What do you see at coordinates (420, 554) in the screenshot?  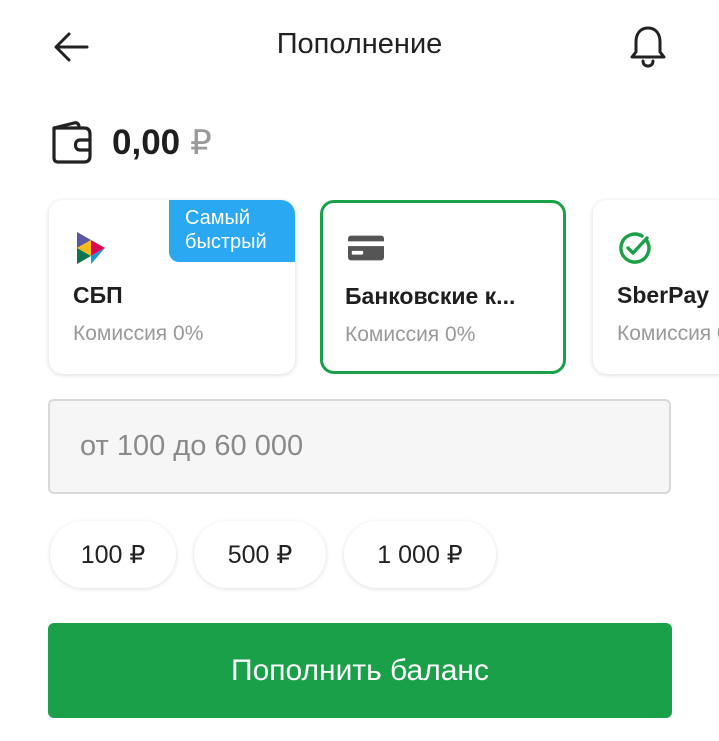 I see `quick-amount-1000: 1 000 ₽` at bounding box center [420, 554].